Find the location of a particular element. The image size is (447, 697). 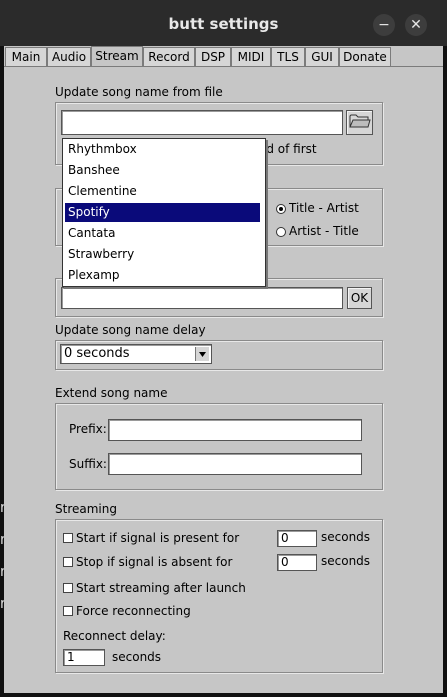

tab-donate: Donate is located at coordinates (365, 57).